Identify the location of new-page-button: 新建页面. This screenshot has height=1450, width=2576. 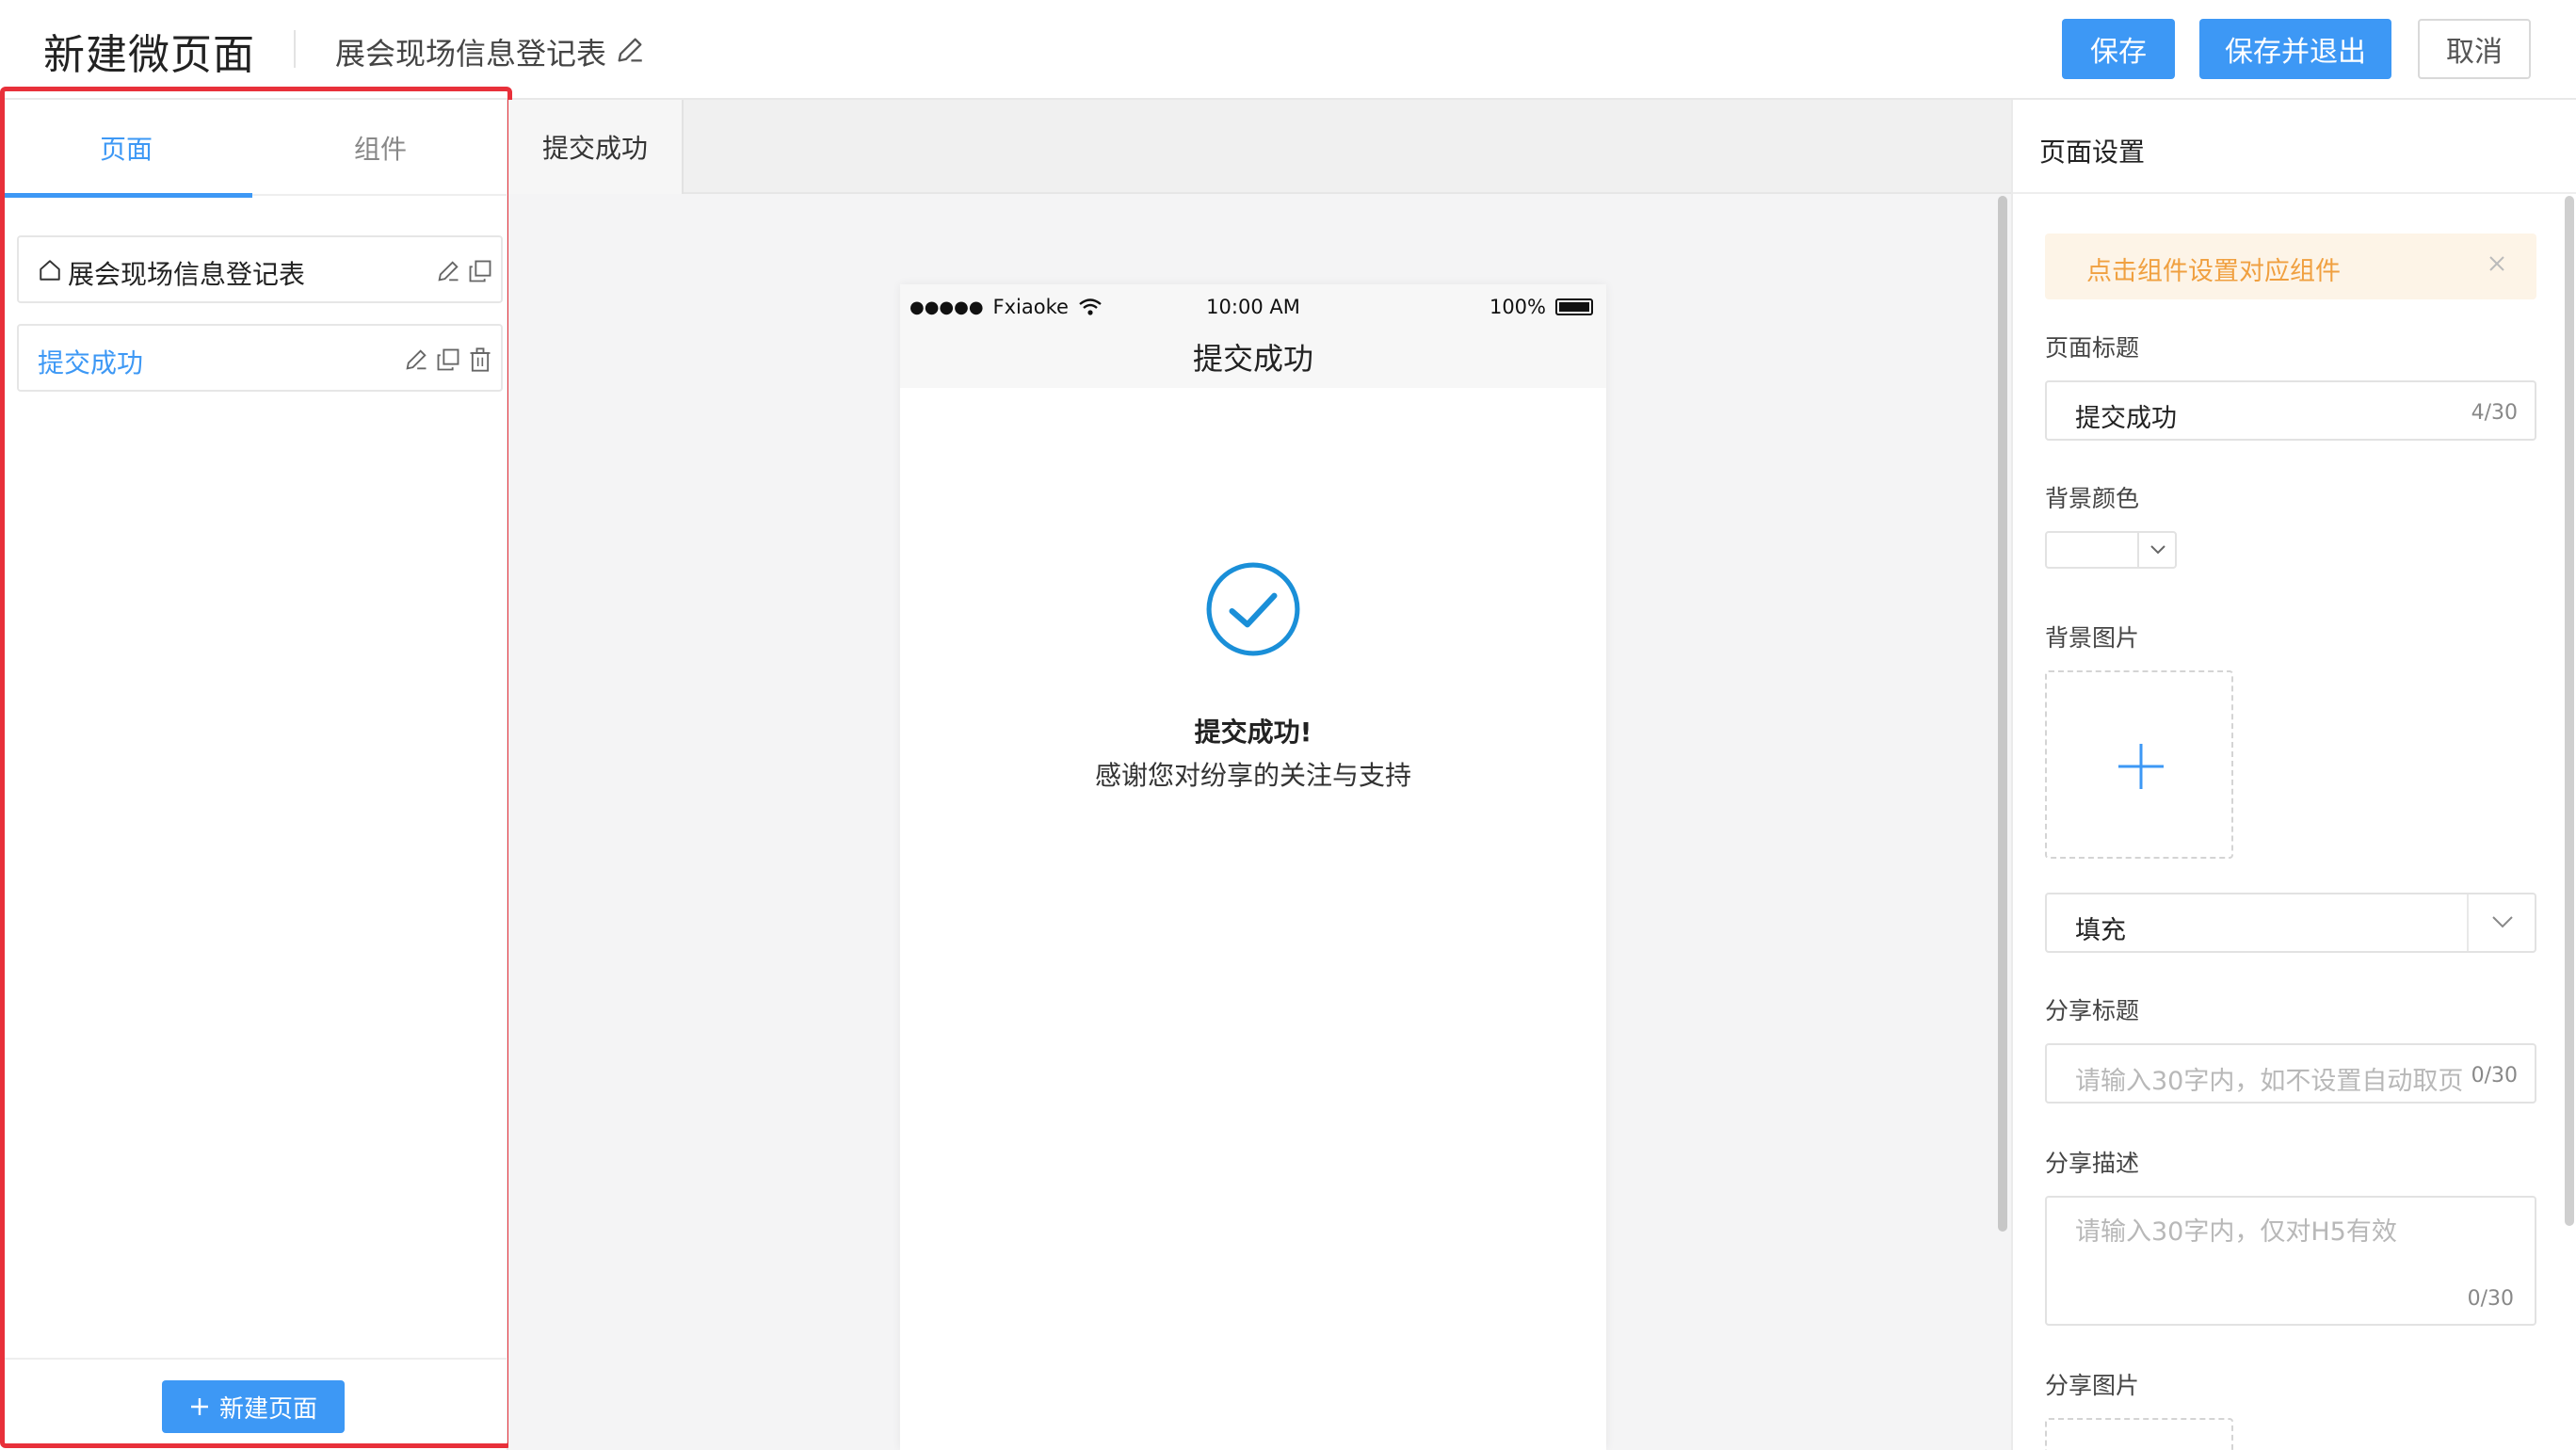
(253, 1406).